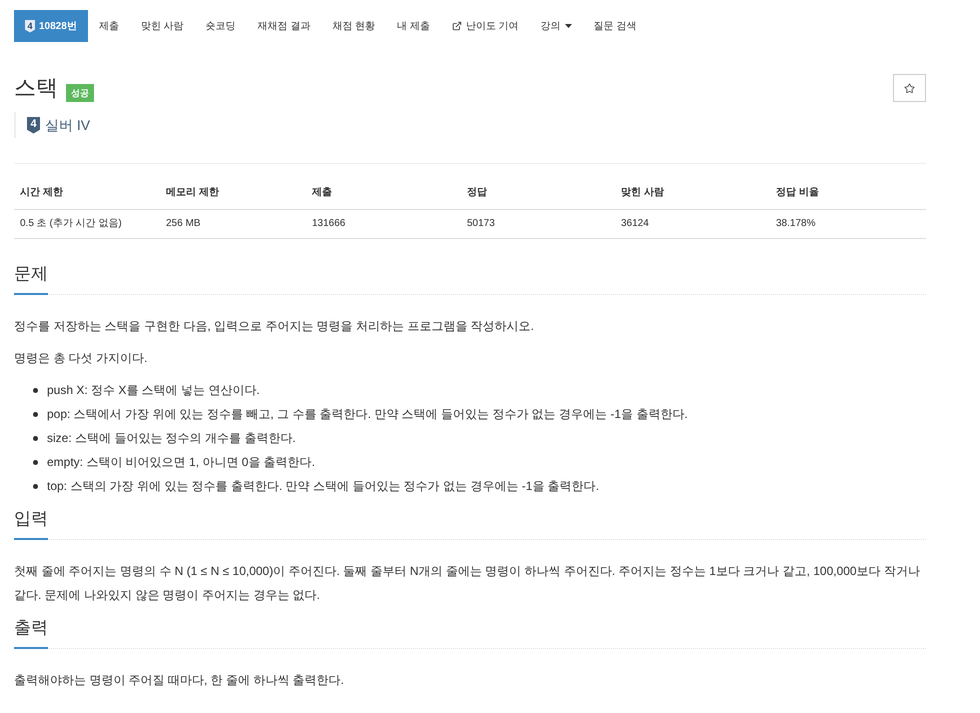 The width and height of the screenshot is (980, 713). I want to click on table-cell: 36124, so click(692, 224).